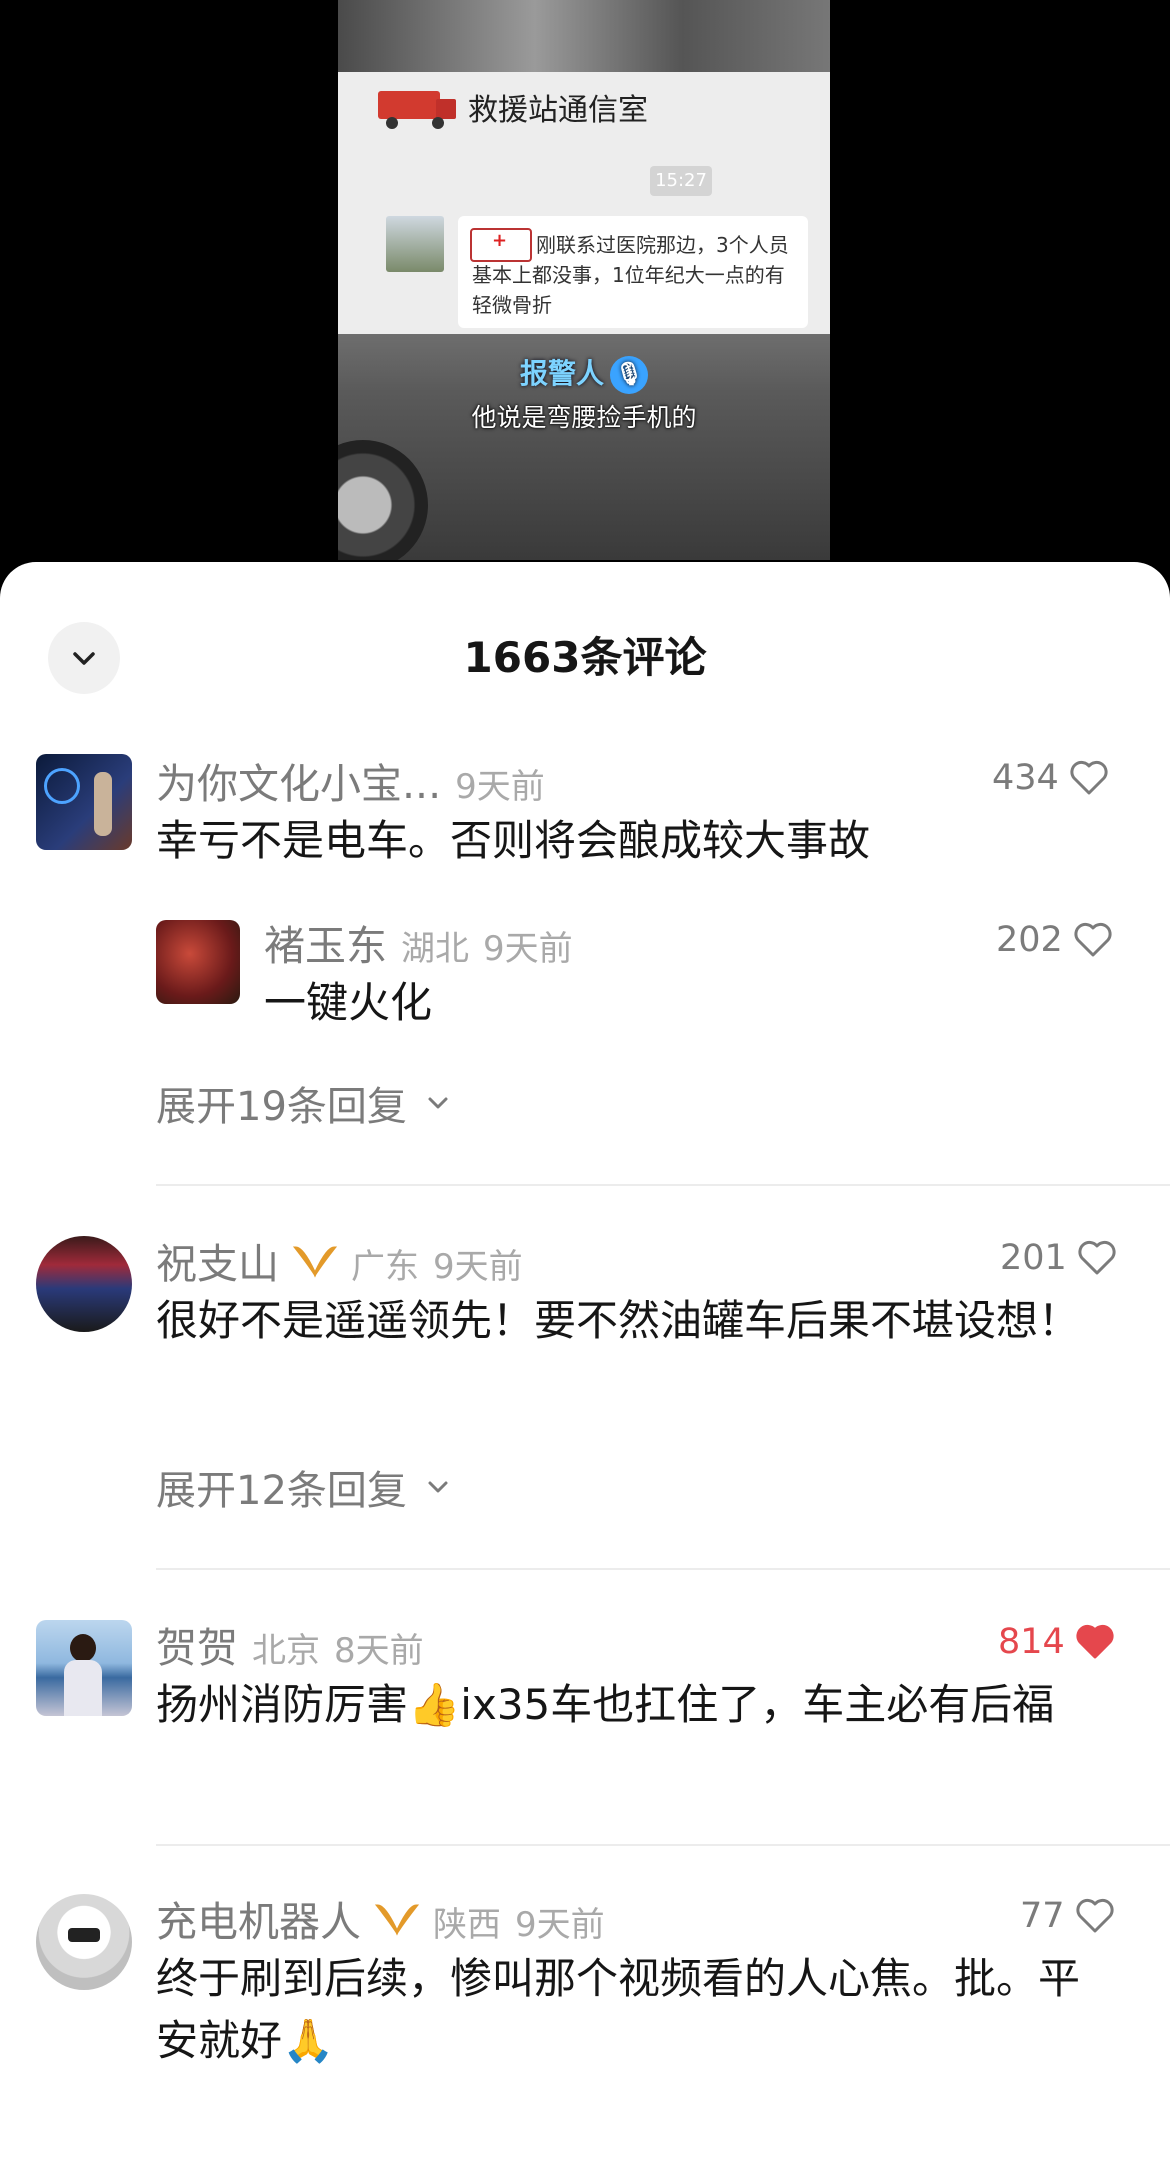 This screenshot has height=2165, width=1170. I want to click on comment-text: 终于刷到后续，惨叫那个视频看的人心焦。批。平安就好🙏, so click(618, 2009).